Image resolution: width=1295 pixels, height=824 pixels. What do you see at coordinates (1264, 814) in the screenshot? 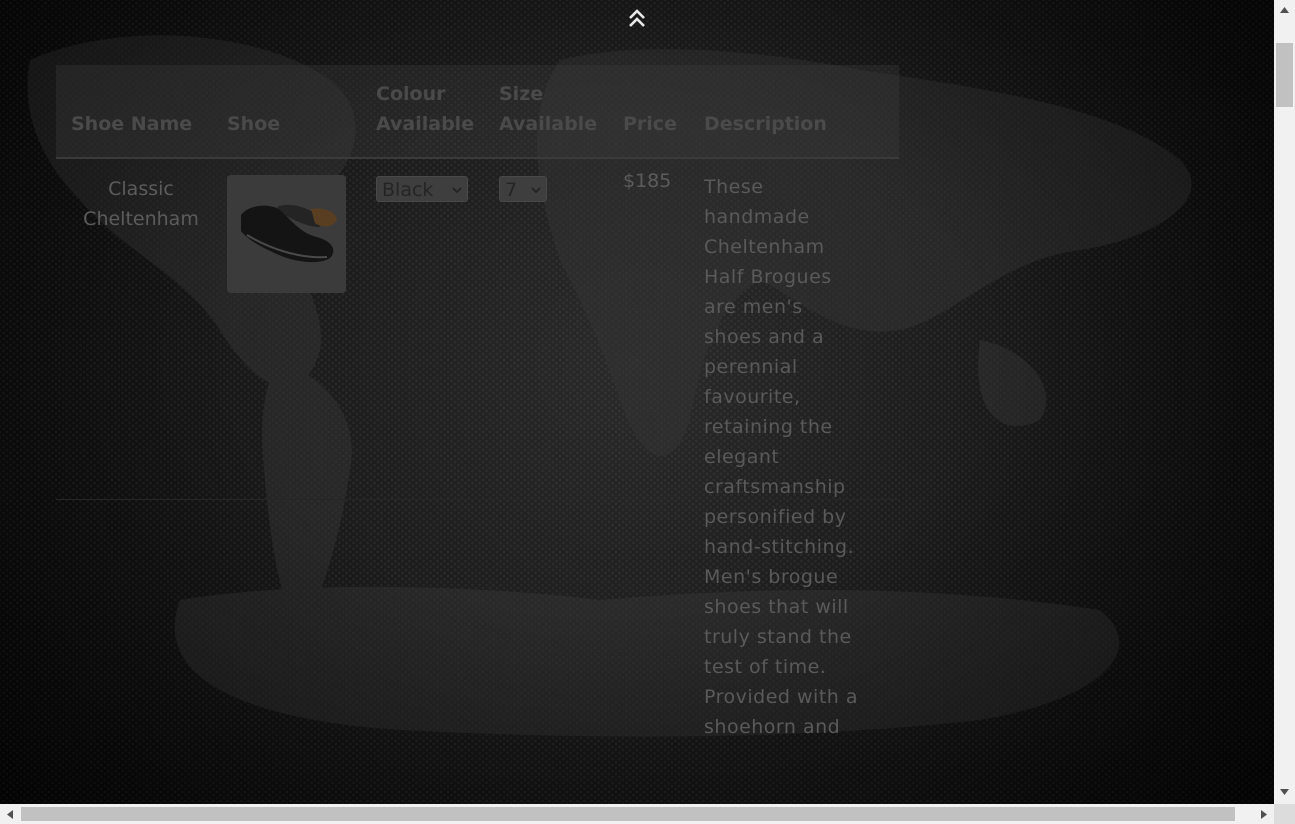
I see `scroll-right-arrow-icon` at bounding box center [1264, 814].